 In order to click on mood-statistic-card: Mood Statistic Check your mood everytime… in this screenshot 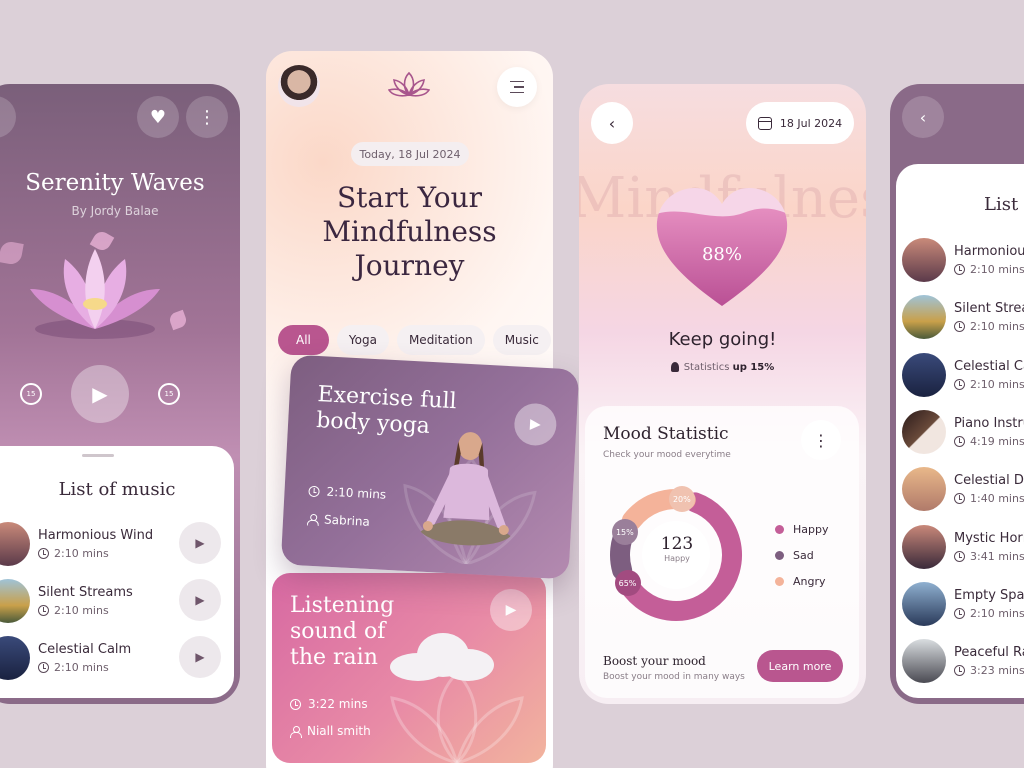, I will do `click(722, 552)`.